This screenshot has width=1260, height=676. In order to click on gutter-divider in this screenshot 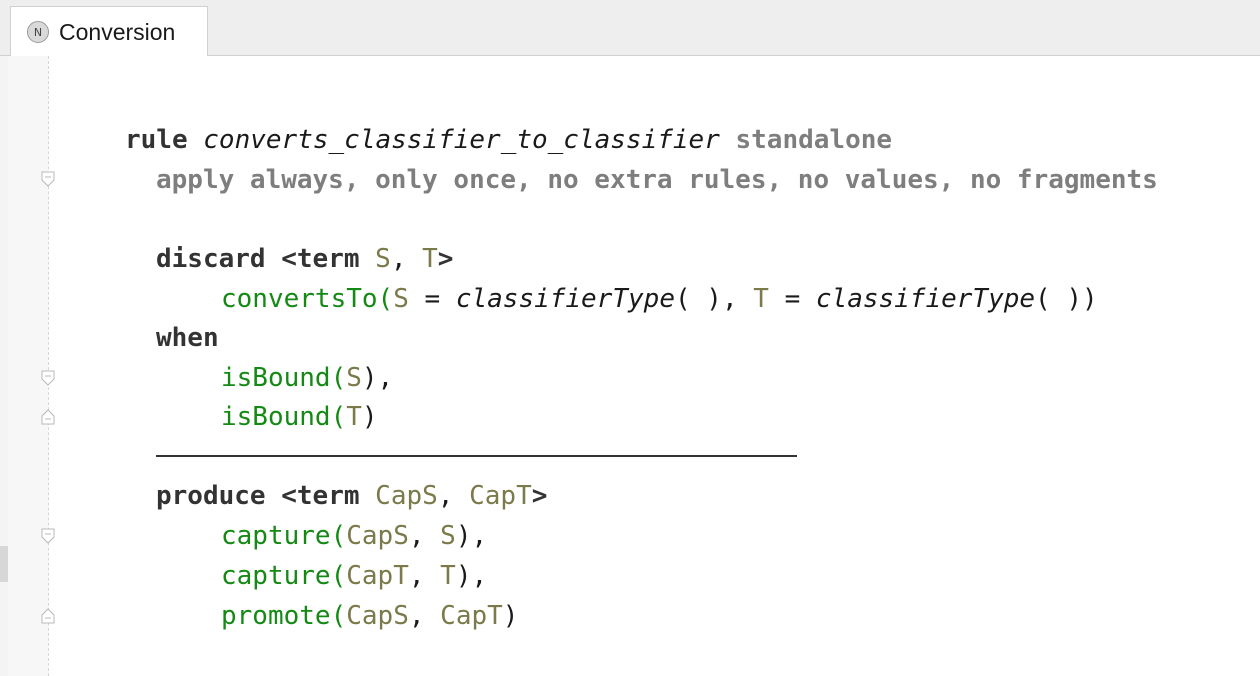, I will do `click(48, 366)`.